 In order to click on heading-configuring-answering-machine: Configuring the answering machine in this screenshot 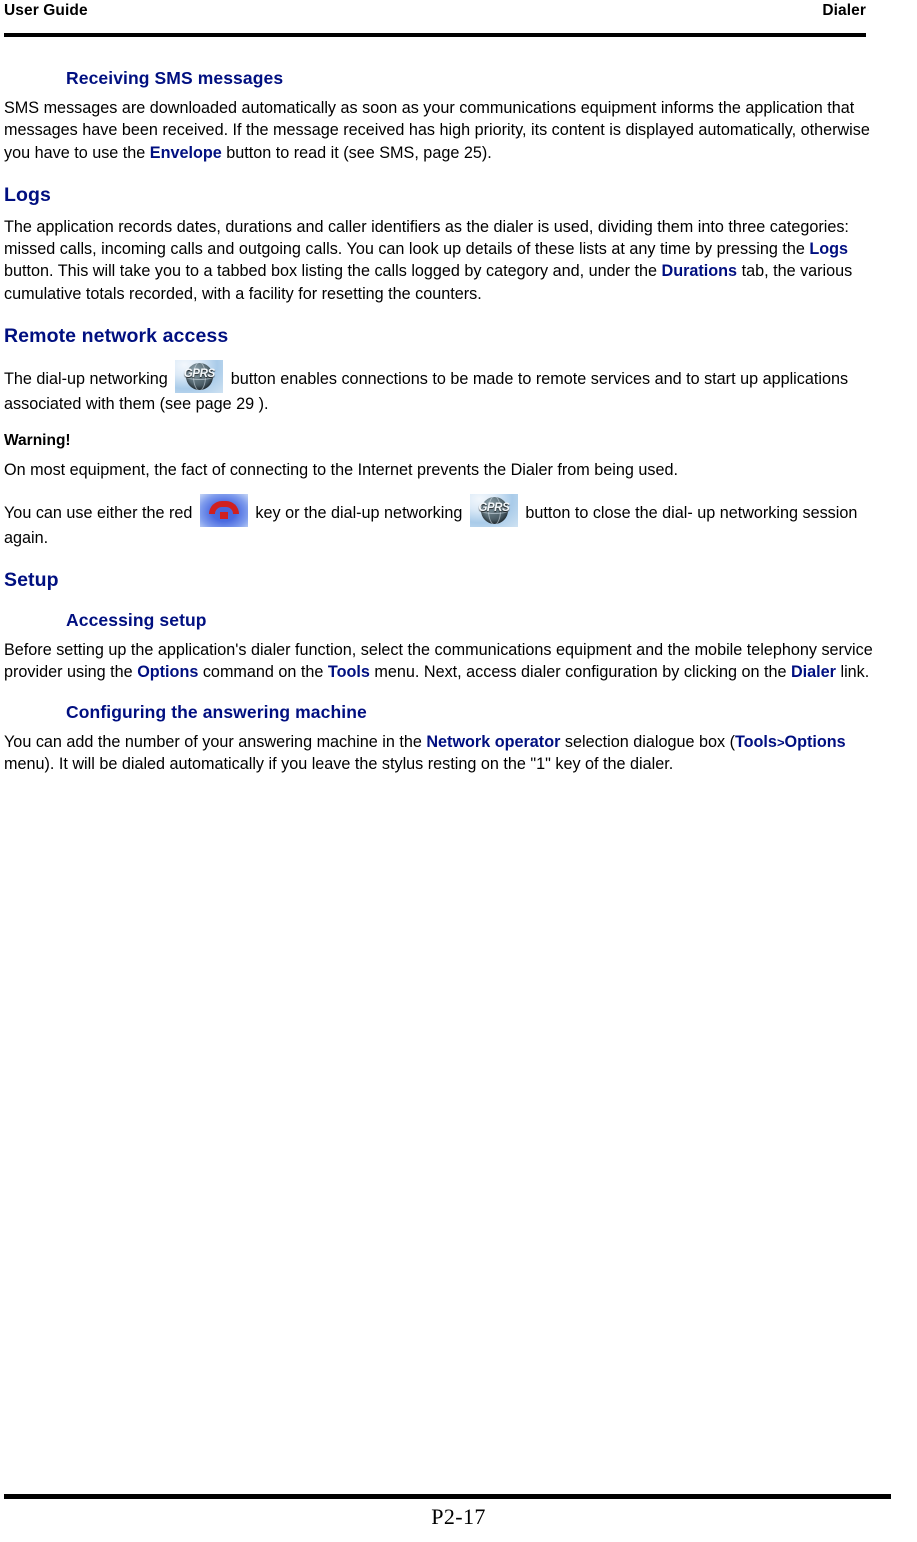, I will do `click(216, 711)`.